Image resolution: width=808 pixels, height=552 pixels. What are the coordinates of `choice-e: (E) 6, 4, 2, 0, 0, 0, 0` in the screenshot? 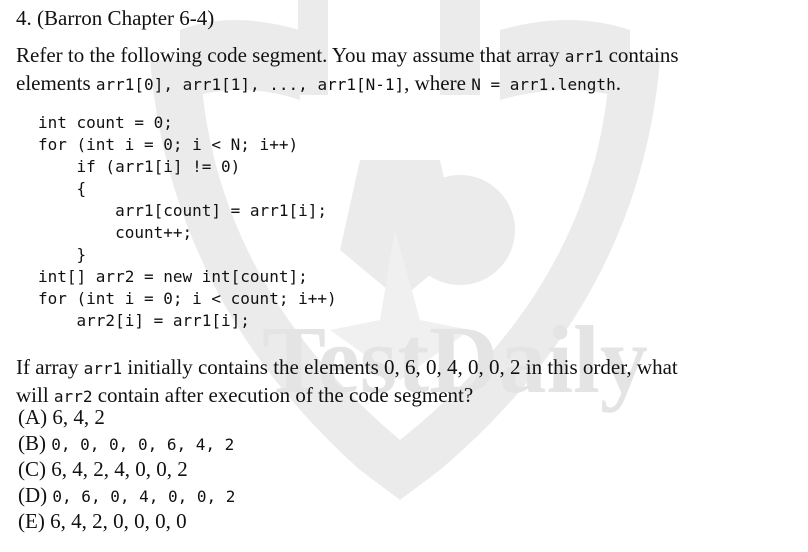 It's located at (126, 521).